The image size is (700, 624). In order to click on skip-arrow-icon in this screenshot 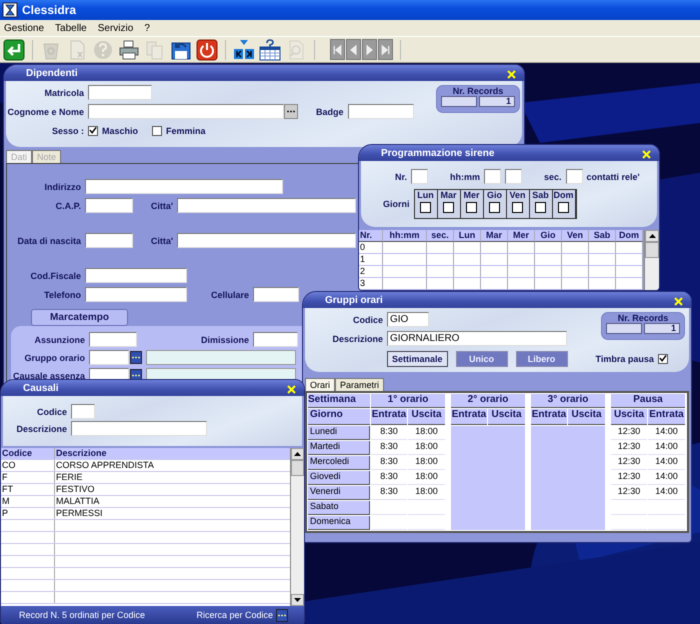, I will do `click(385, 50)`.